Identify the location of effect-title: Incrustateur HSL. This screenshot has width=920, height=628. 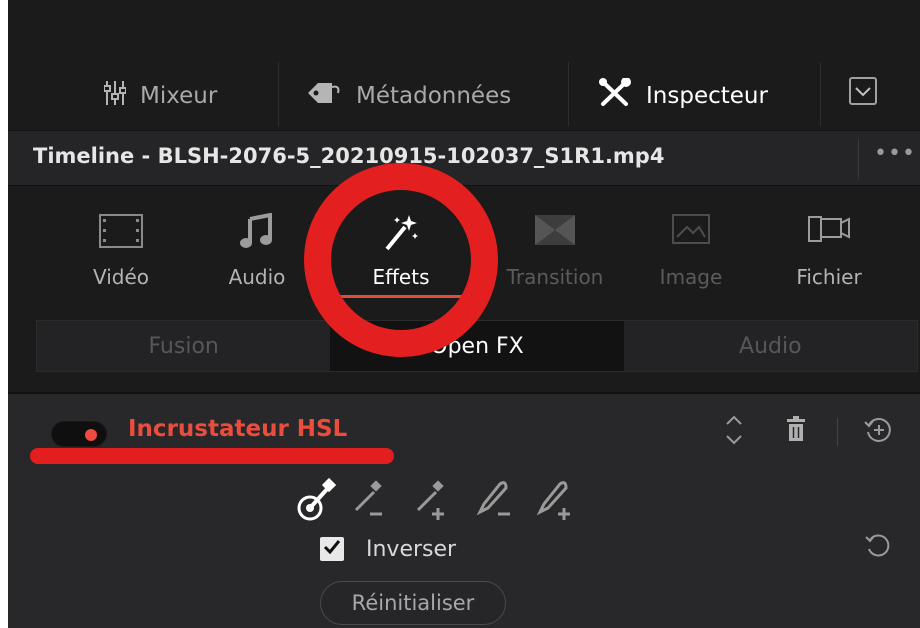
(238, 429).